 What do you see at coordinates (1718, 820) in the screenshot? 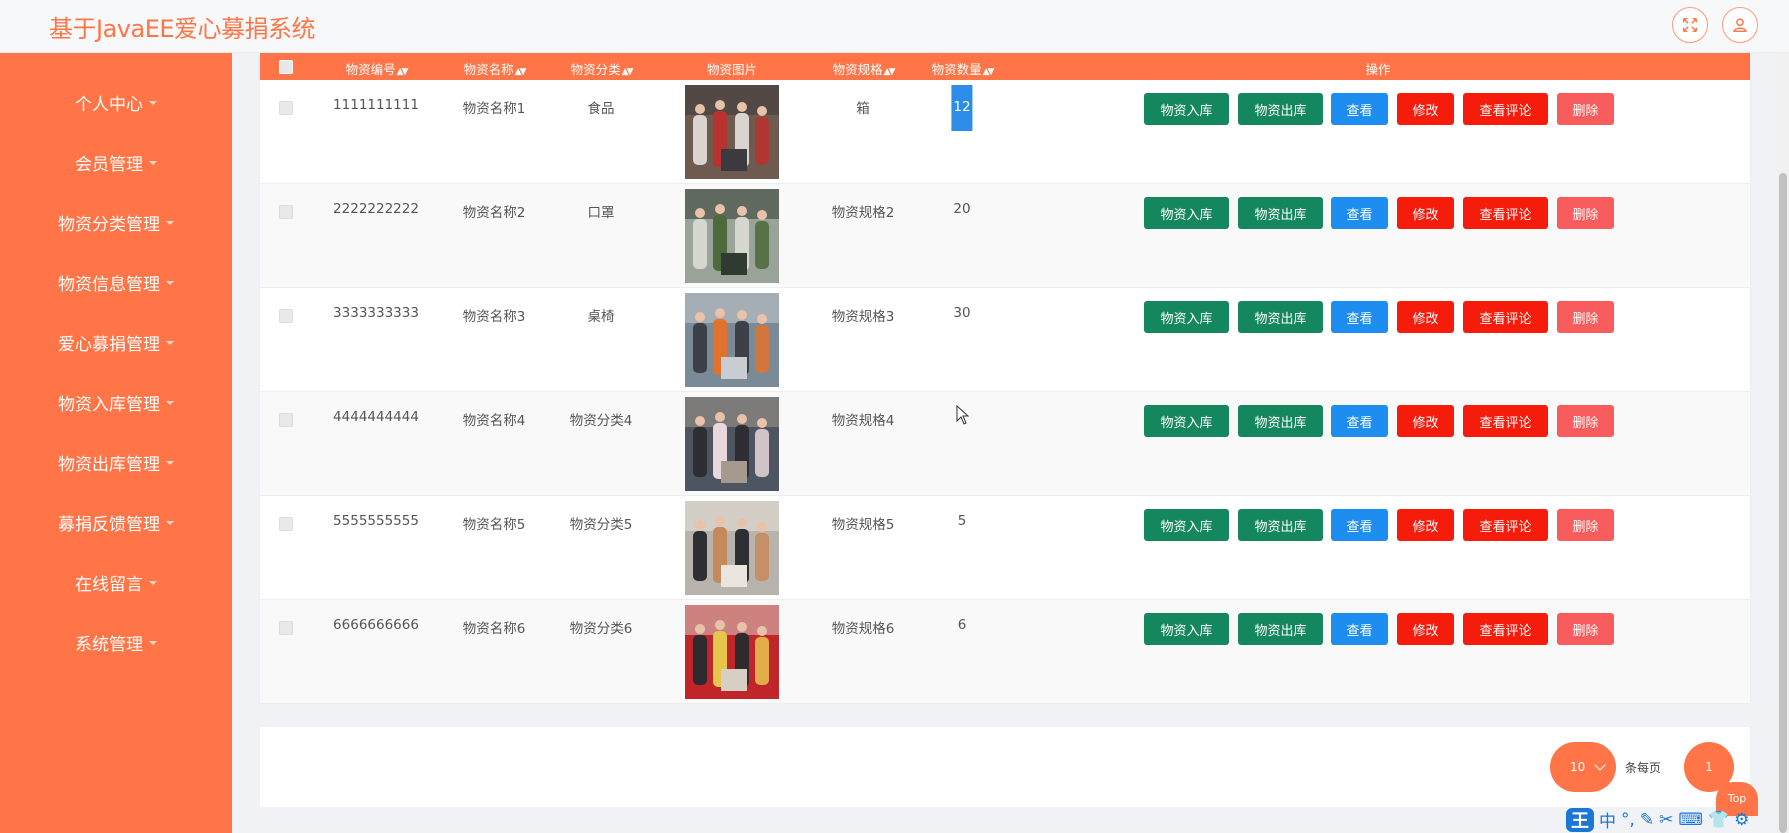
I see `ime-skin-icon: 👕` at bounding box center [1718, 820].